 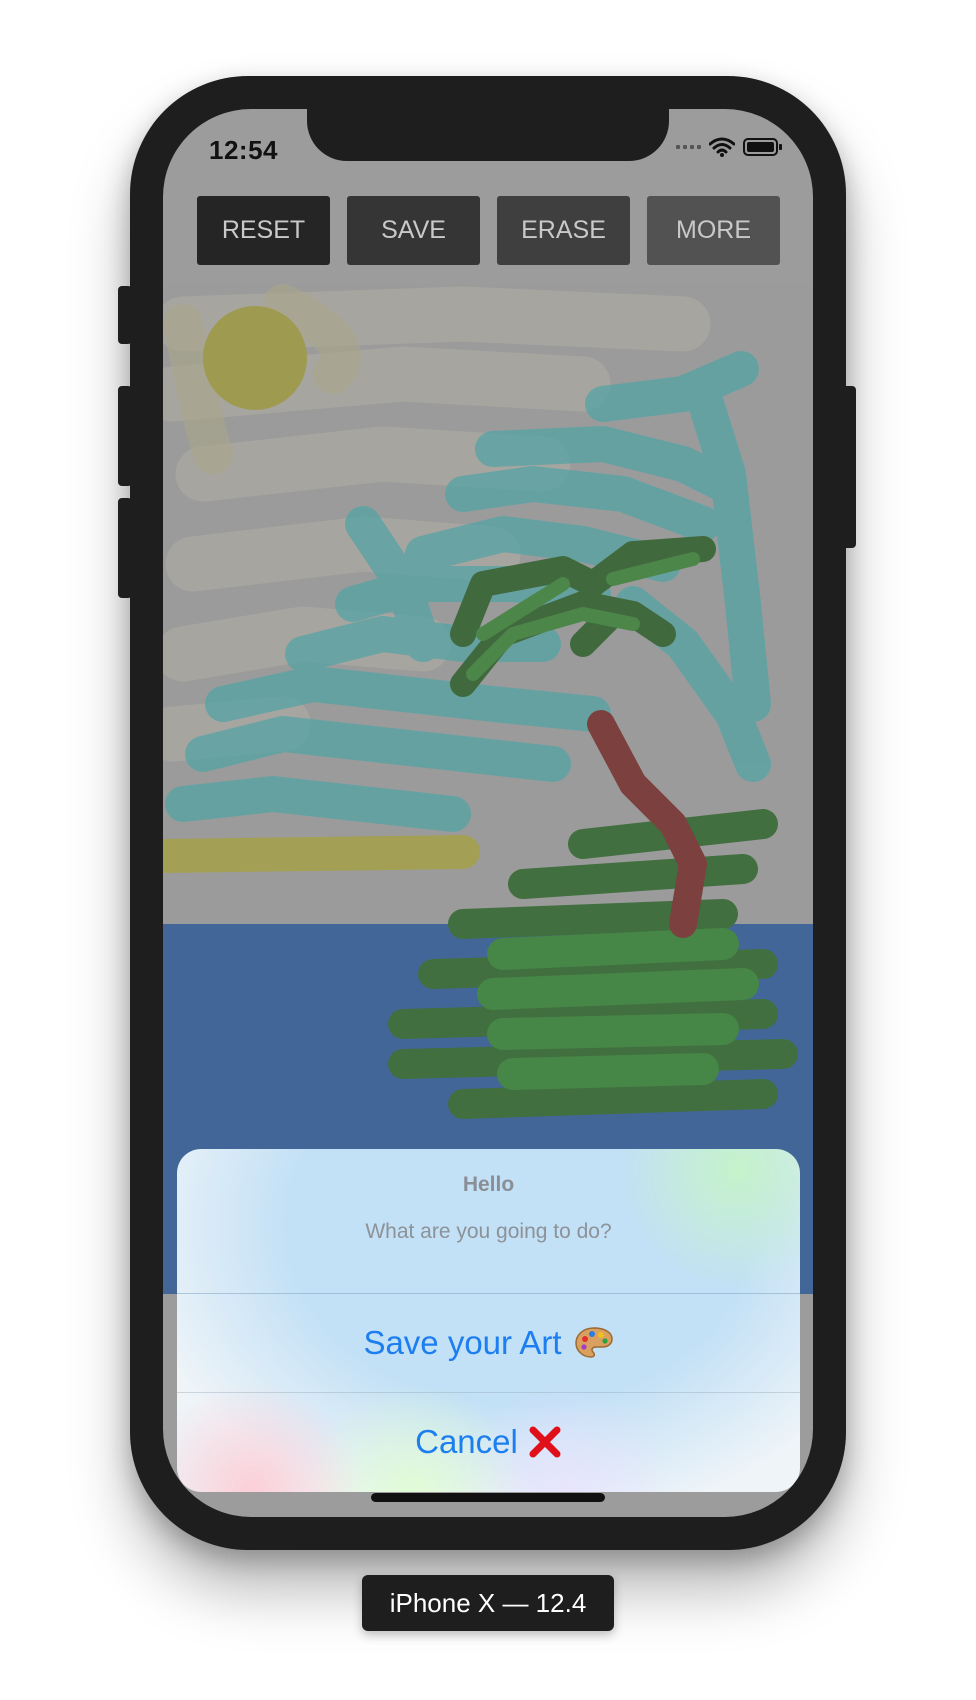 What do you see at coordinates (688, 147) in the screenshot?
I see `signal-icon` at bounding box center [688, 147].